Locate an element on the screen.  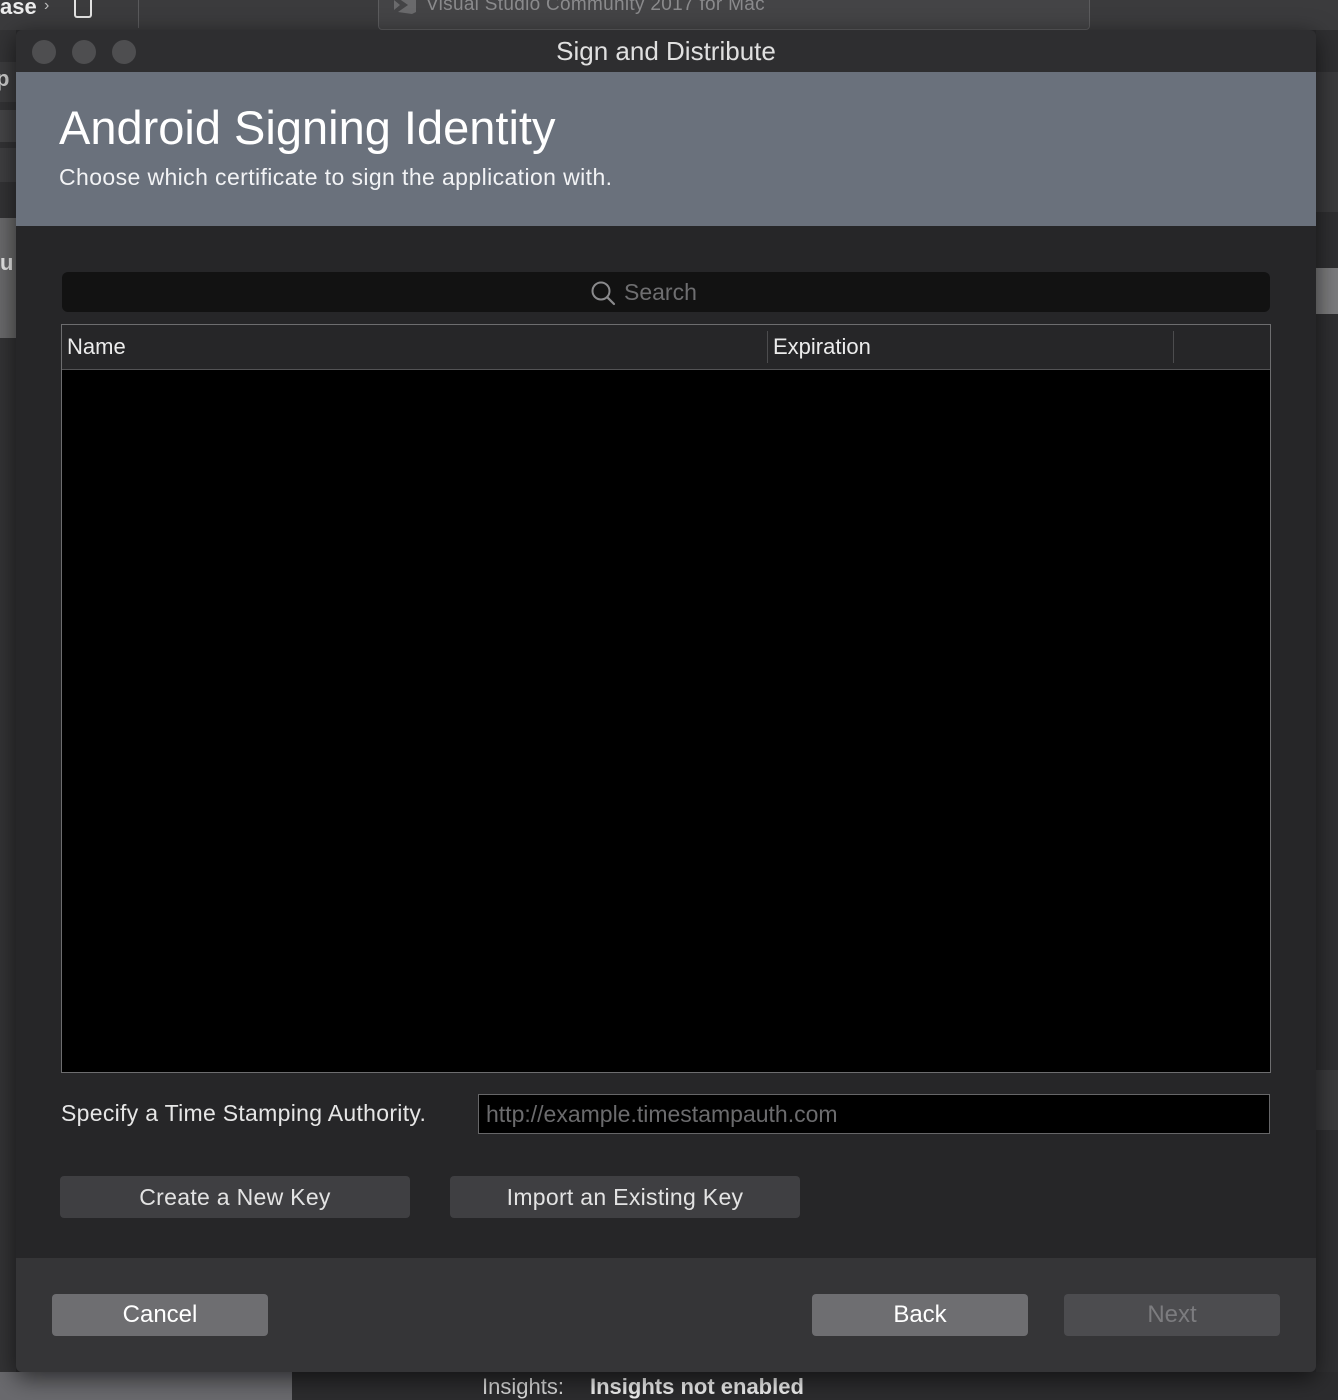
ide-right-panel is located at coordinates (1327, 715).